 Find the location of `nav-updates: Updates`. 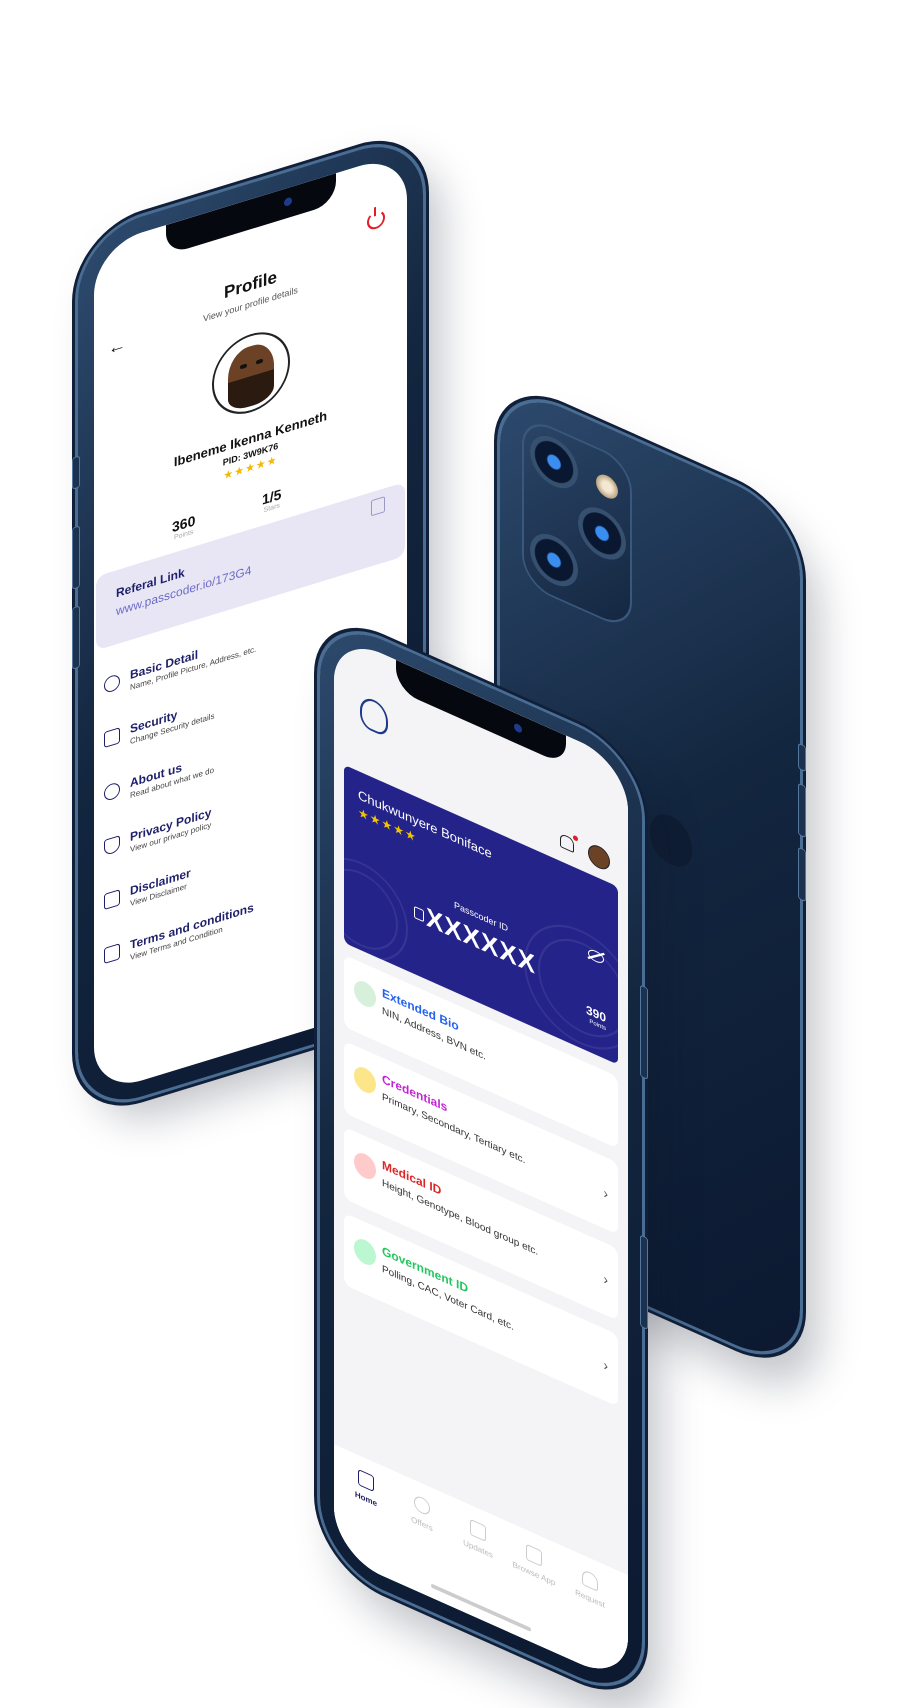

nav-updates: Updates is located at coordinates (478, 1538).